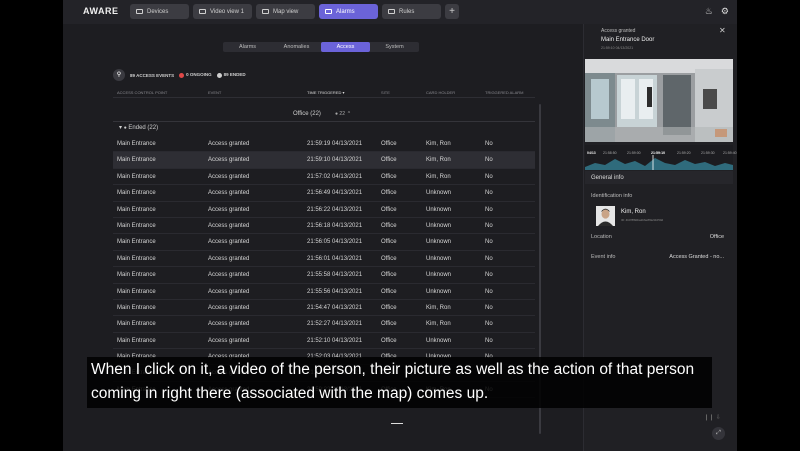  Describe the element at coordinates (214, 92) in the screenshot. I see `col-event: EVENT` at that location.